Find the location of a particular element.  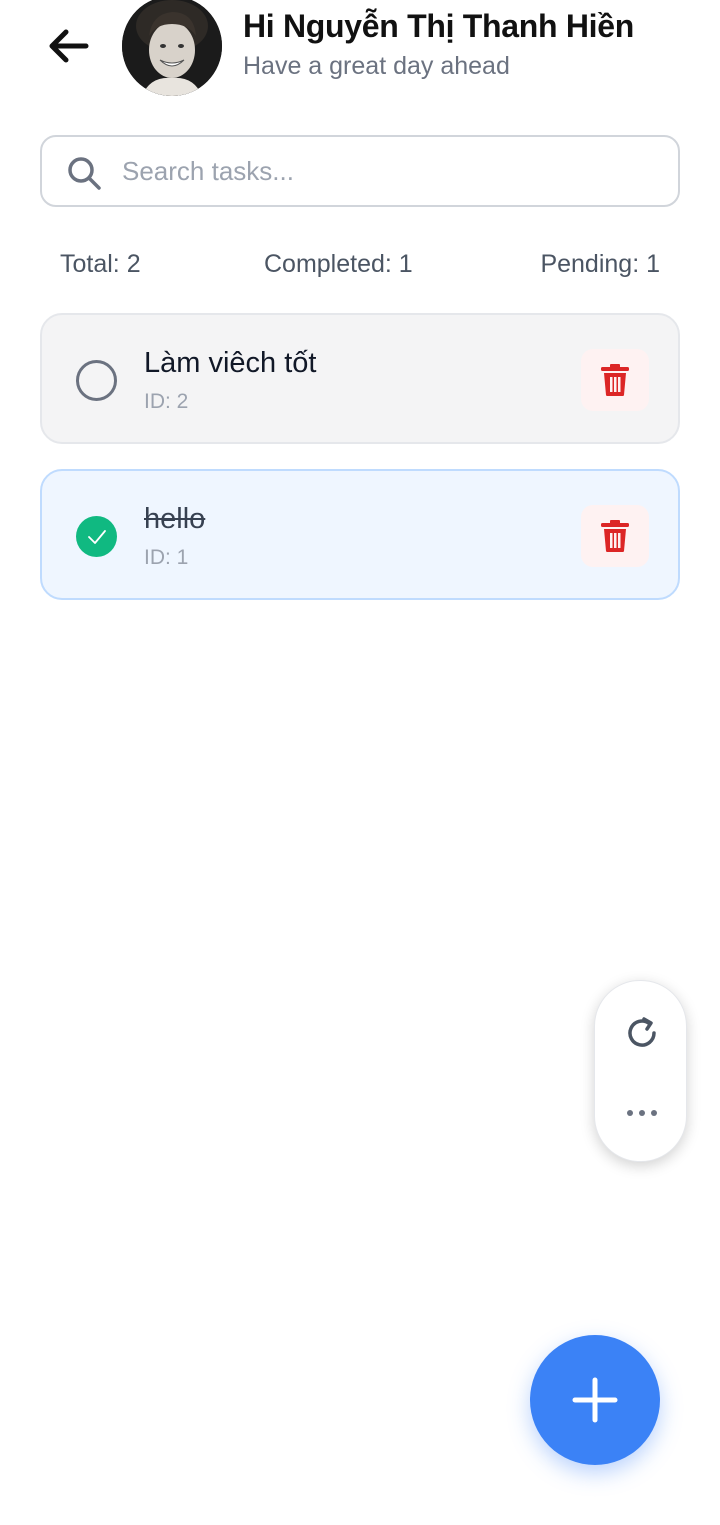

check-icon is located at coordinates (96, 536).